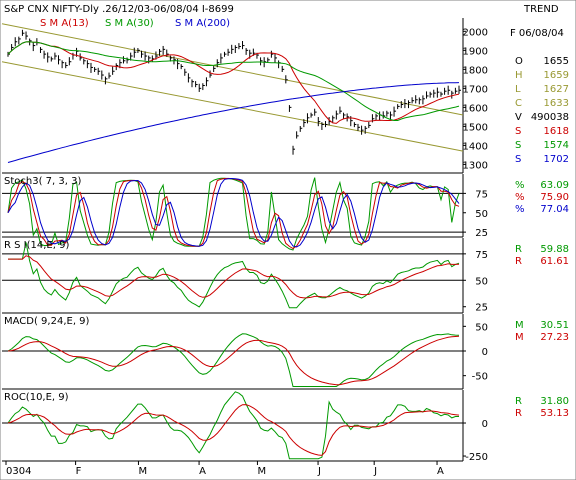 The height and width of the screenshot is (480, 576). I want to click on y-tick-label: 1400, so click(475, 146).